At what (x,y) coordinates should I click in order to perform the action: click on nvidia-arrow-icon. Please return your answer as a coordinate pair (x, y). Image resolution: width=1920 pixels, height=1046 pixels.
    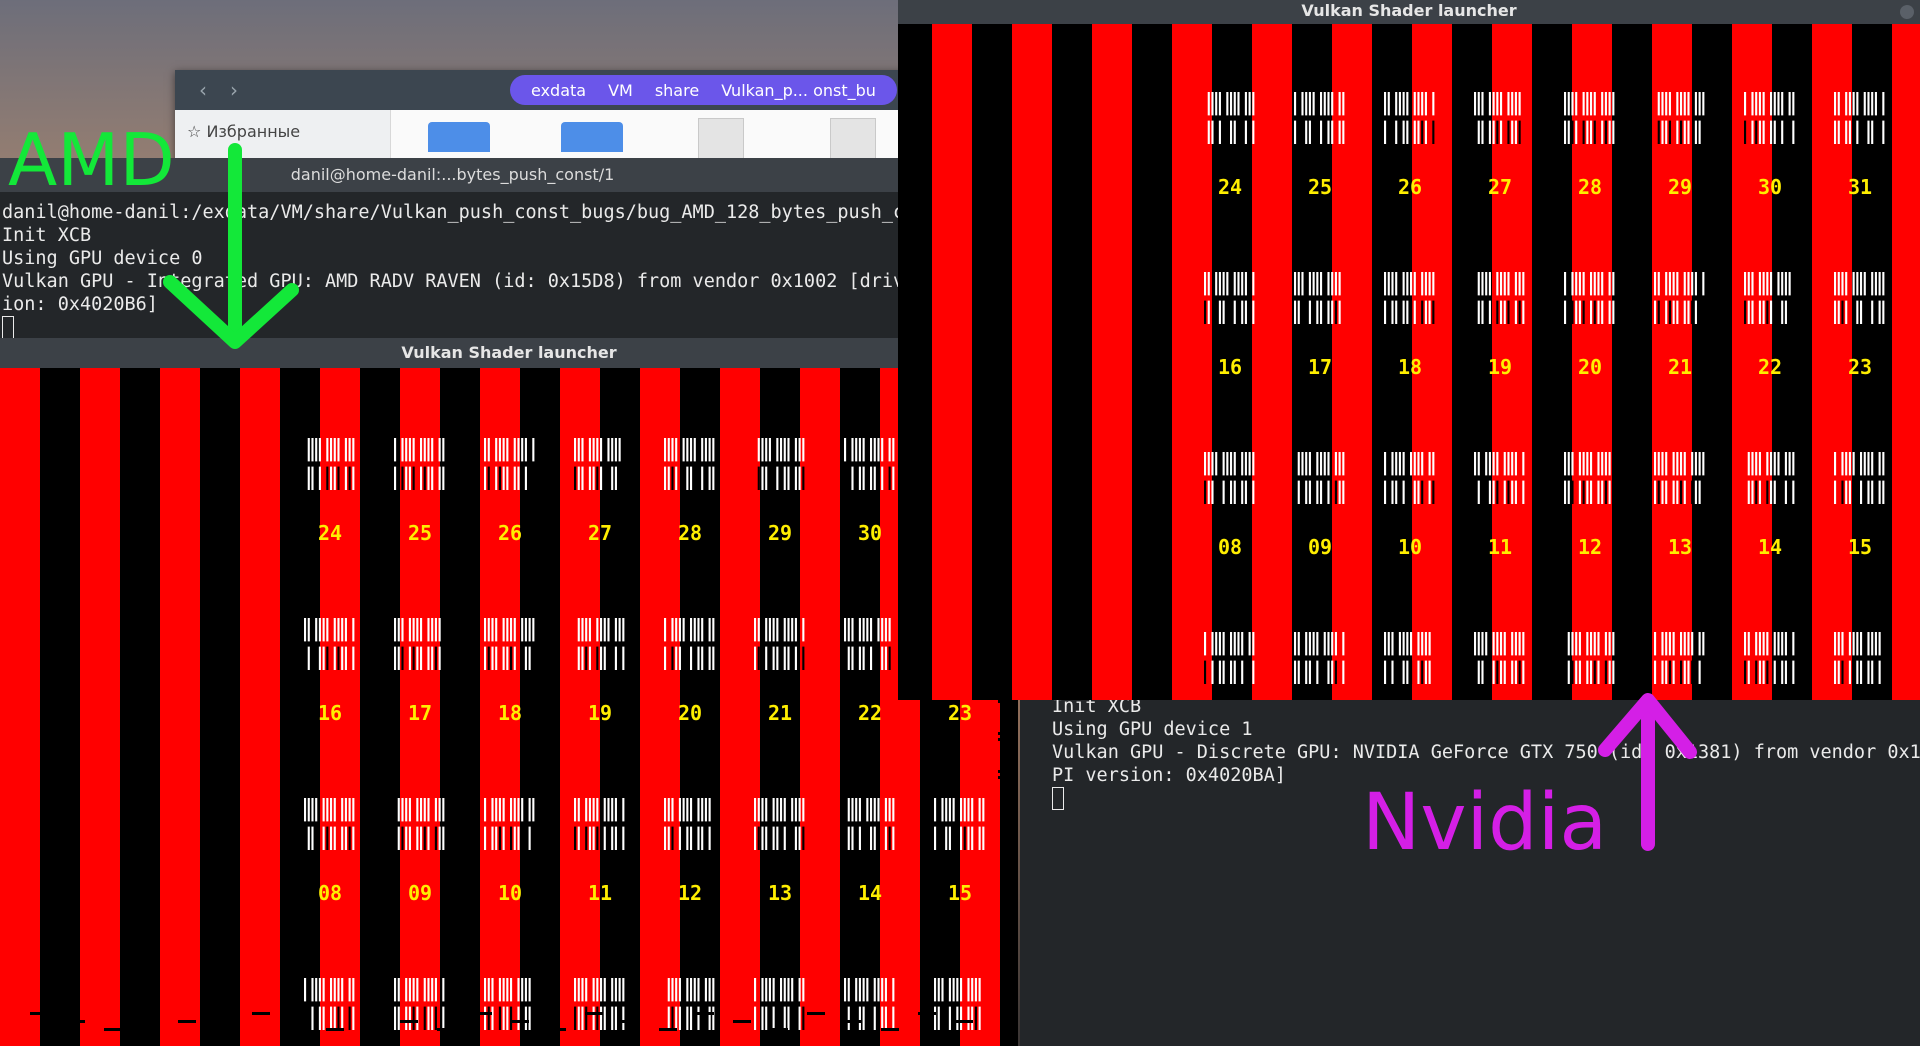
    Looking at the image, I should click on (1647, 772).